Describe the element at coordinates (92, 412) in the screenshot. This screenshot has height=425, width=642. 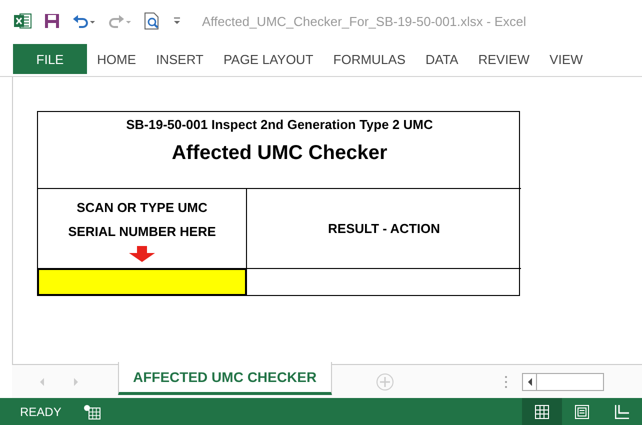
I see `macro-record-icon` at that location.